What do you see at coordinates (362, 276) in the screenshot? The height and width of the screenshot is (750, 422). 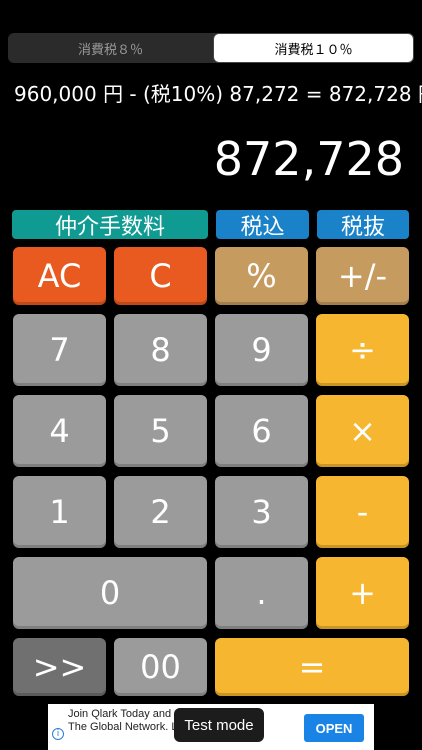 I see `sign-toggle-button: +/-` at bounding box center [362, 276].